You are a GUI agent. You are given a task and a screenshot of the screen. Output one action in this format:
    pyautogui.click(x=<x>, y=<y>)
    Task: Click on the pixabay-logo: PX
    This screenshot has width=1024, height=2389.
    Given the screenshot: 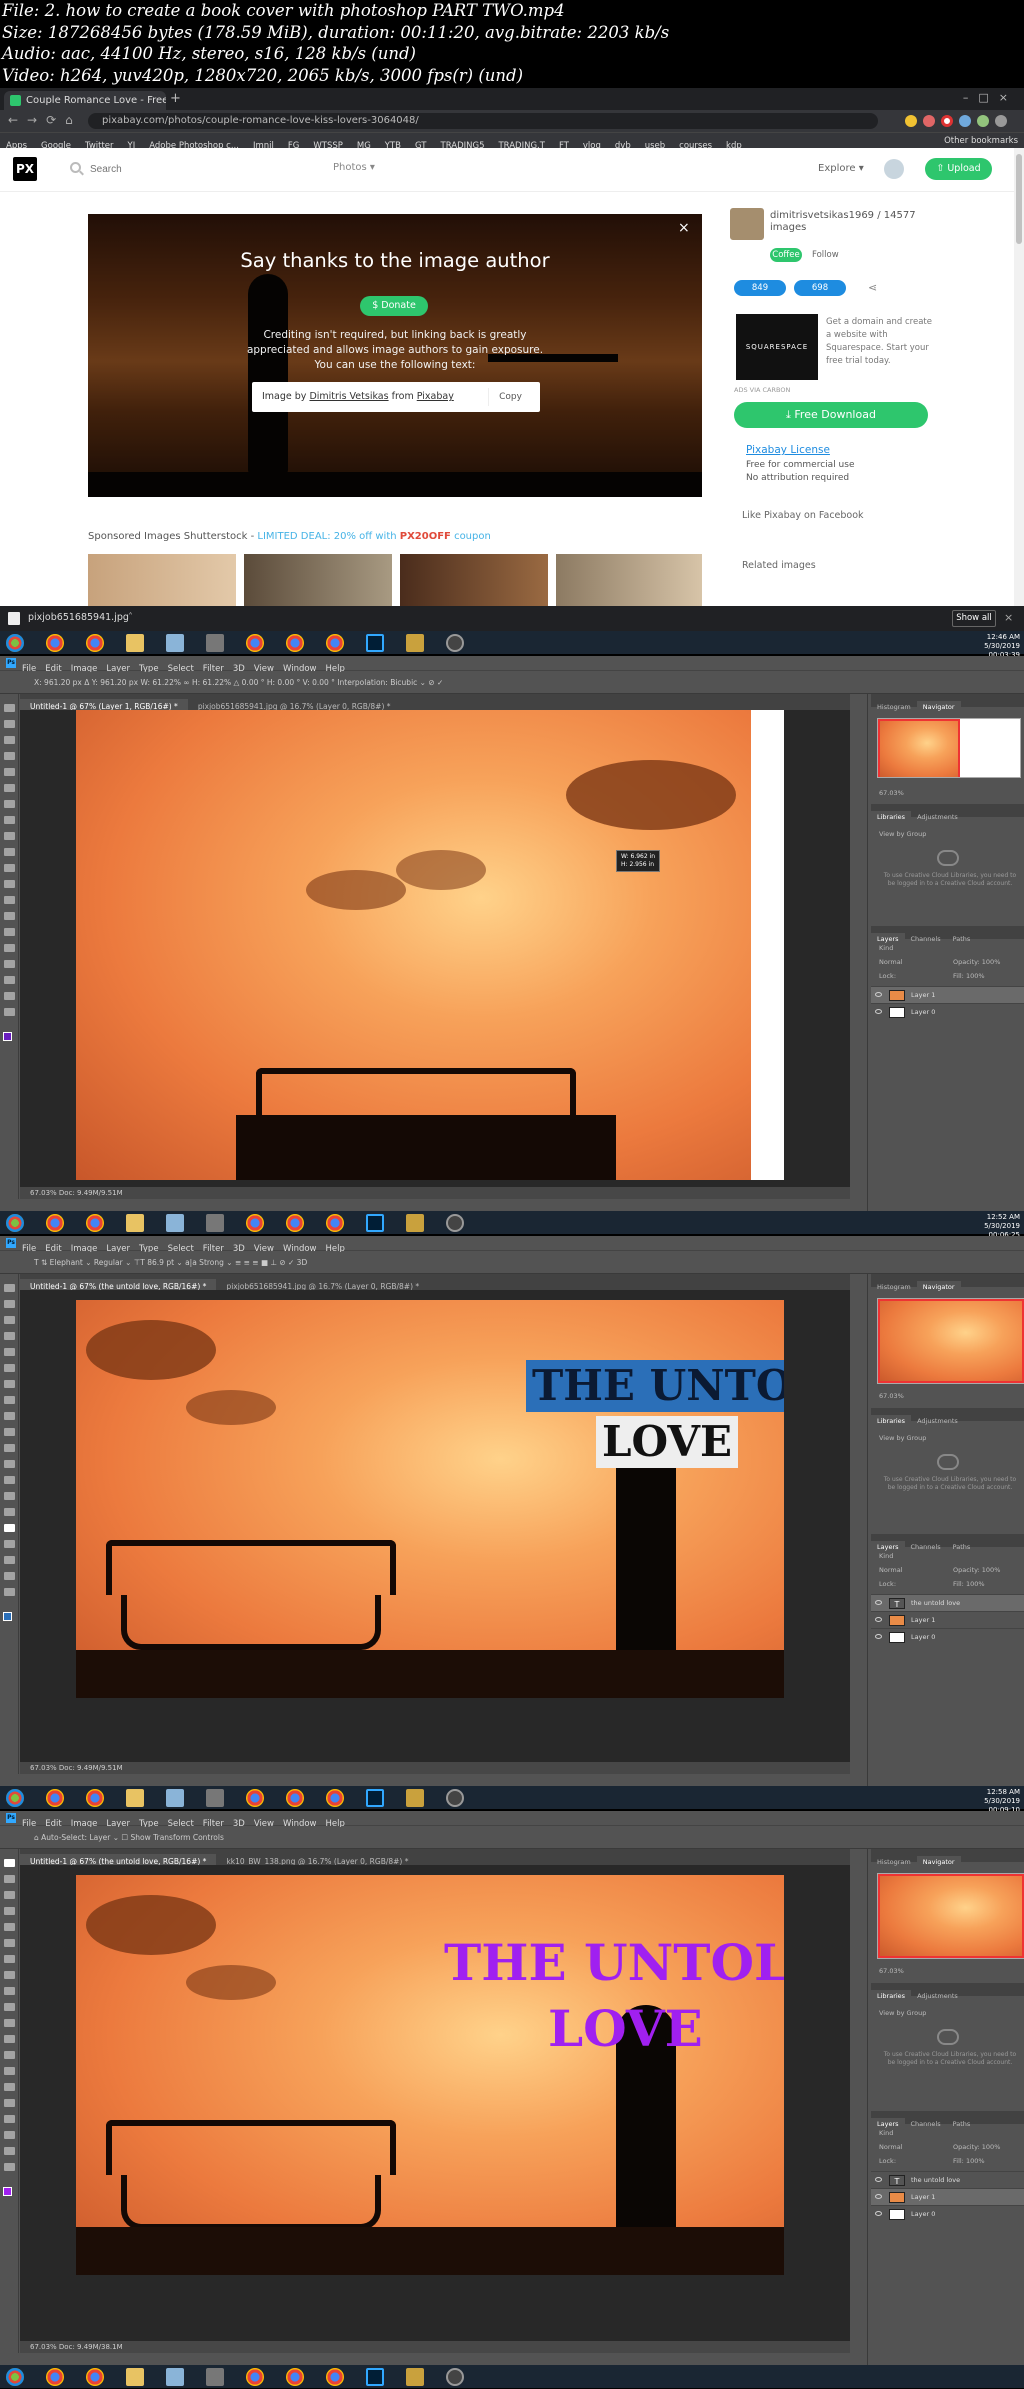 What is the action you would take?
    pyautogui.click(x=25, y=169)
    